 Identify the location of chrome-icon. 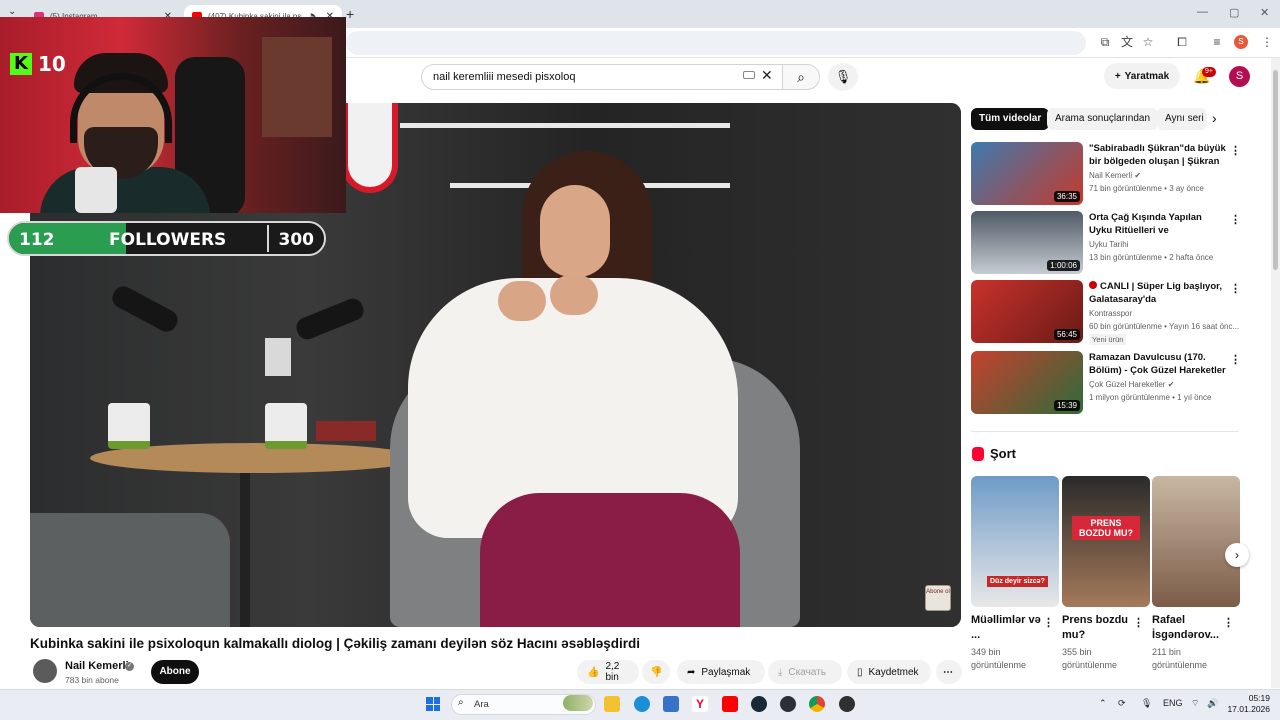
(817, 704).